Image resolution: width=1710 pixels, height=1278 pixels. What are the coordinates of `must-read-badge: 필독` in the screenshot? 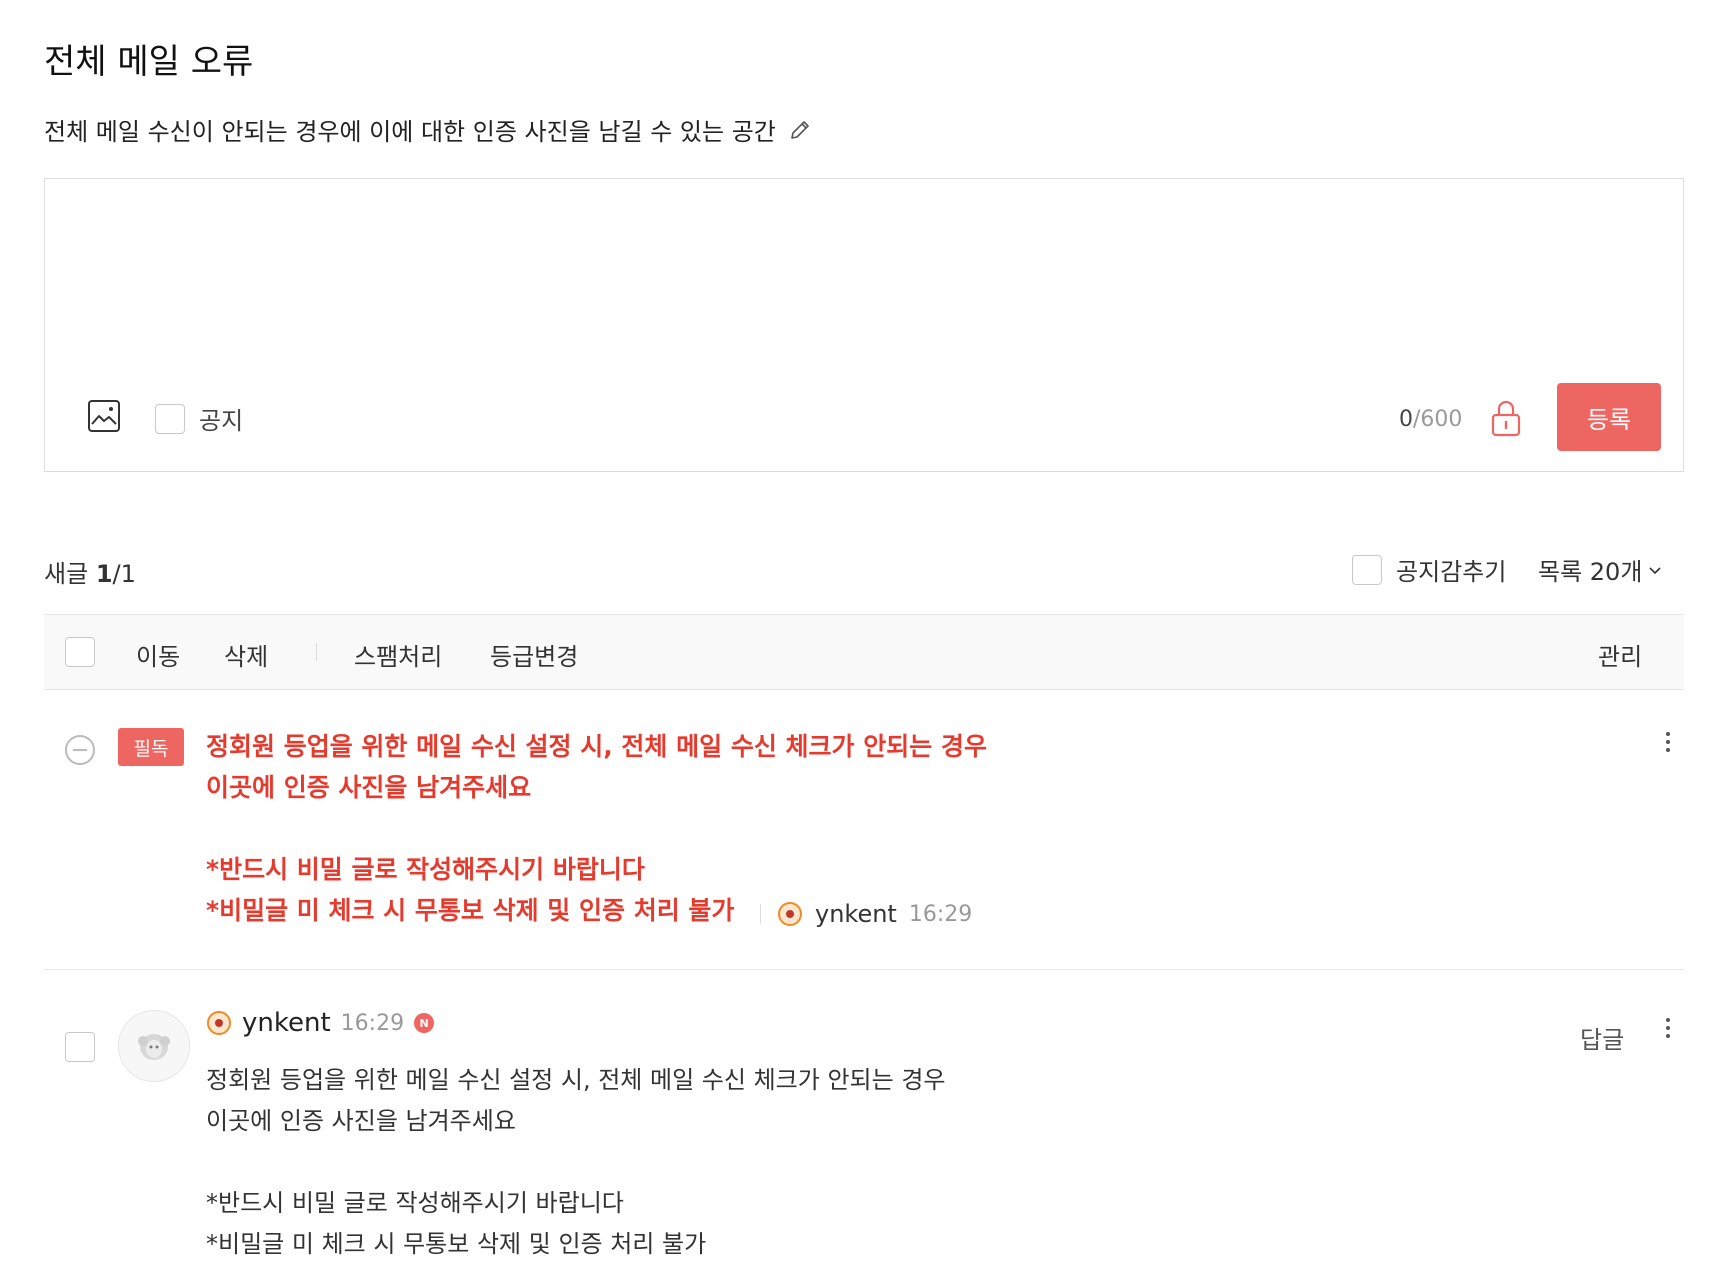 It's located at (151, 747).